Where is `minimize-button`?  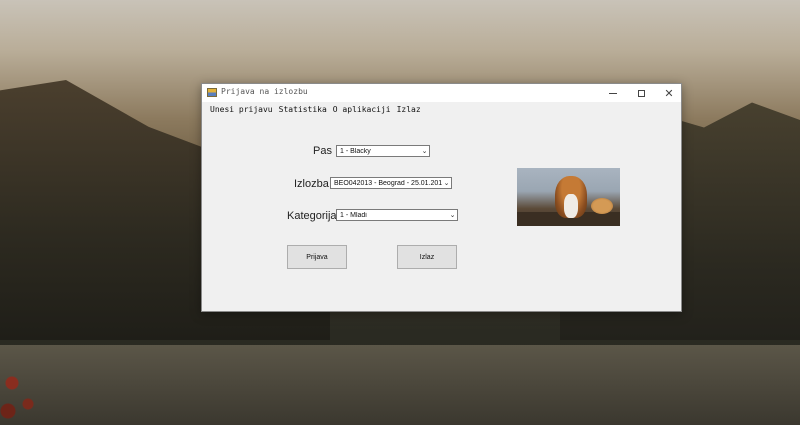 minimize-button is located at coordinates (613, 93).